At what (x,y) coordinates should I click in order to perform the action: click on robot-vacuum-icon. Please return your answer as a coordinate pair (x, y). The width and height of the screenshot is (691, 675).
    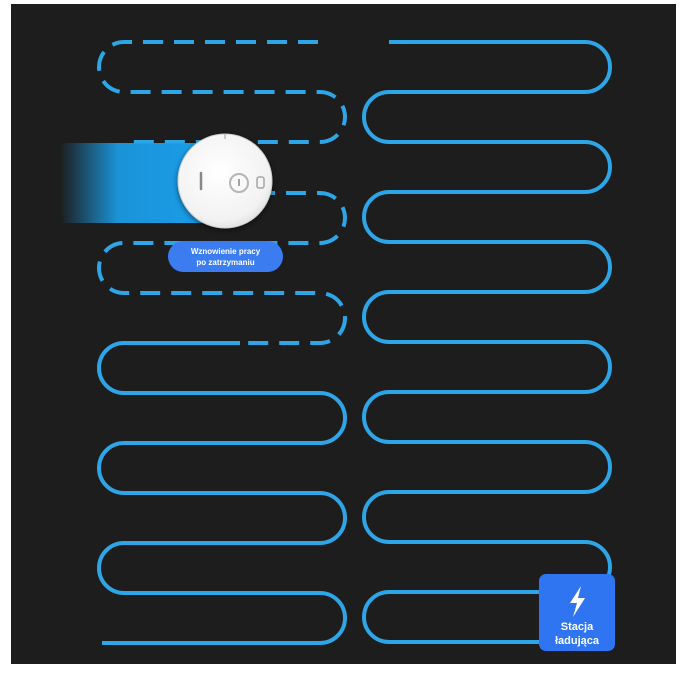
    Looking at the image, I should click on (225, 181).